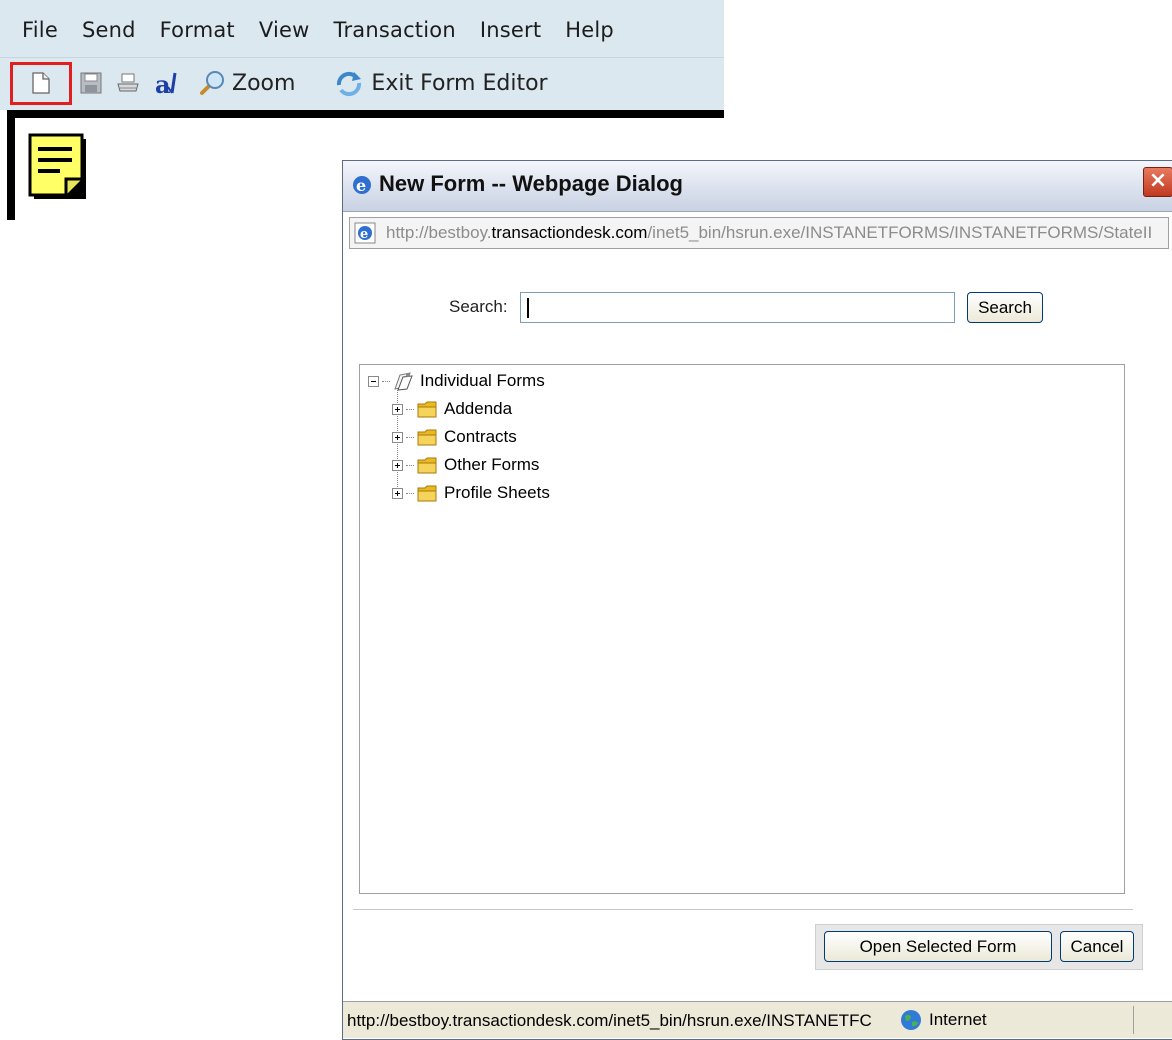 The width and height of the screenshot is (1172, 1040). What do you see at coordinates (510, 30) in the screenshot?
I see `menu-insert: Insert` at bounding box center [510, 30].